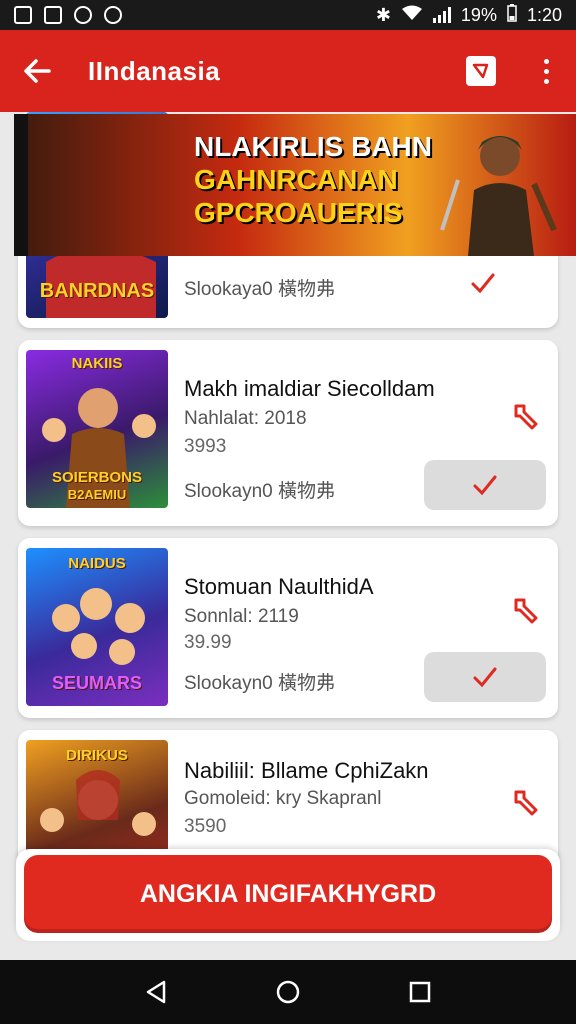  What do you see at coordinates (279, 586) in the screenshot?
I see `game-title: Stomuan NaulthidA` at bounding box center [279, 586].